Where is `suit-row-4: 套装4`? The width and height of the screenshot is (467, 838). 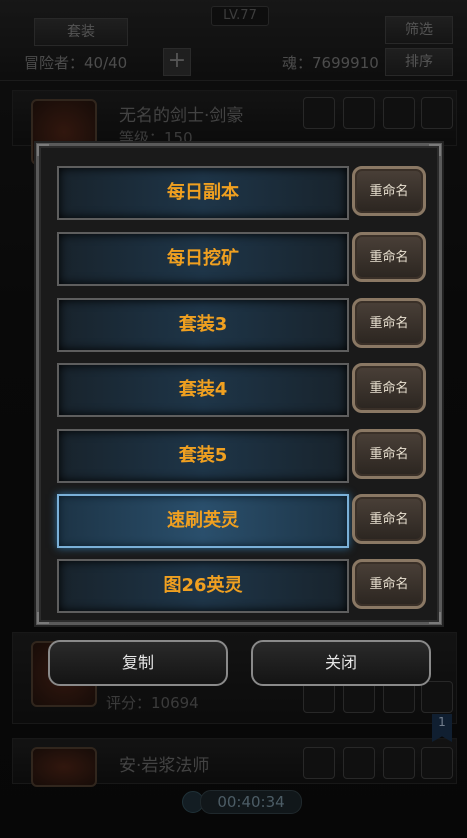
suit-row-4: 套装4 is located at coordinates (203, 390).